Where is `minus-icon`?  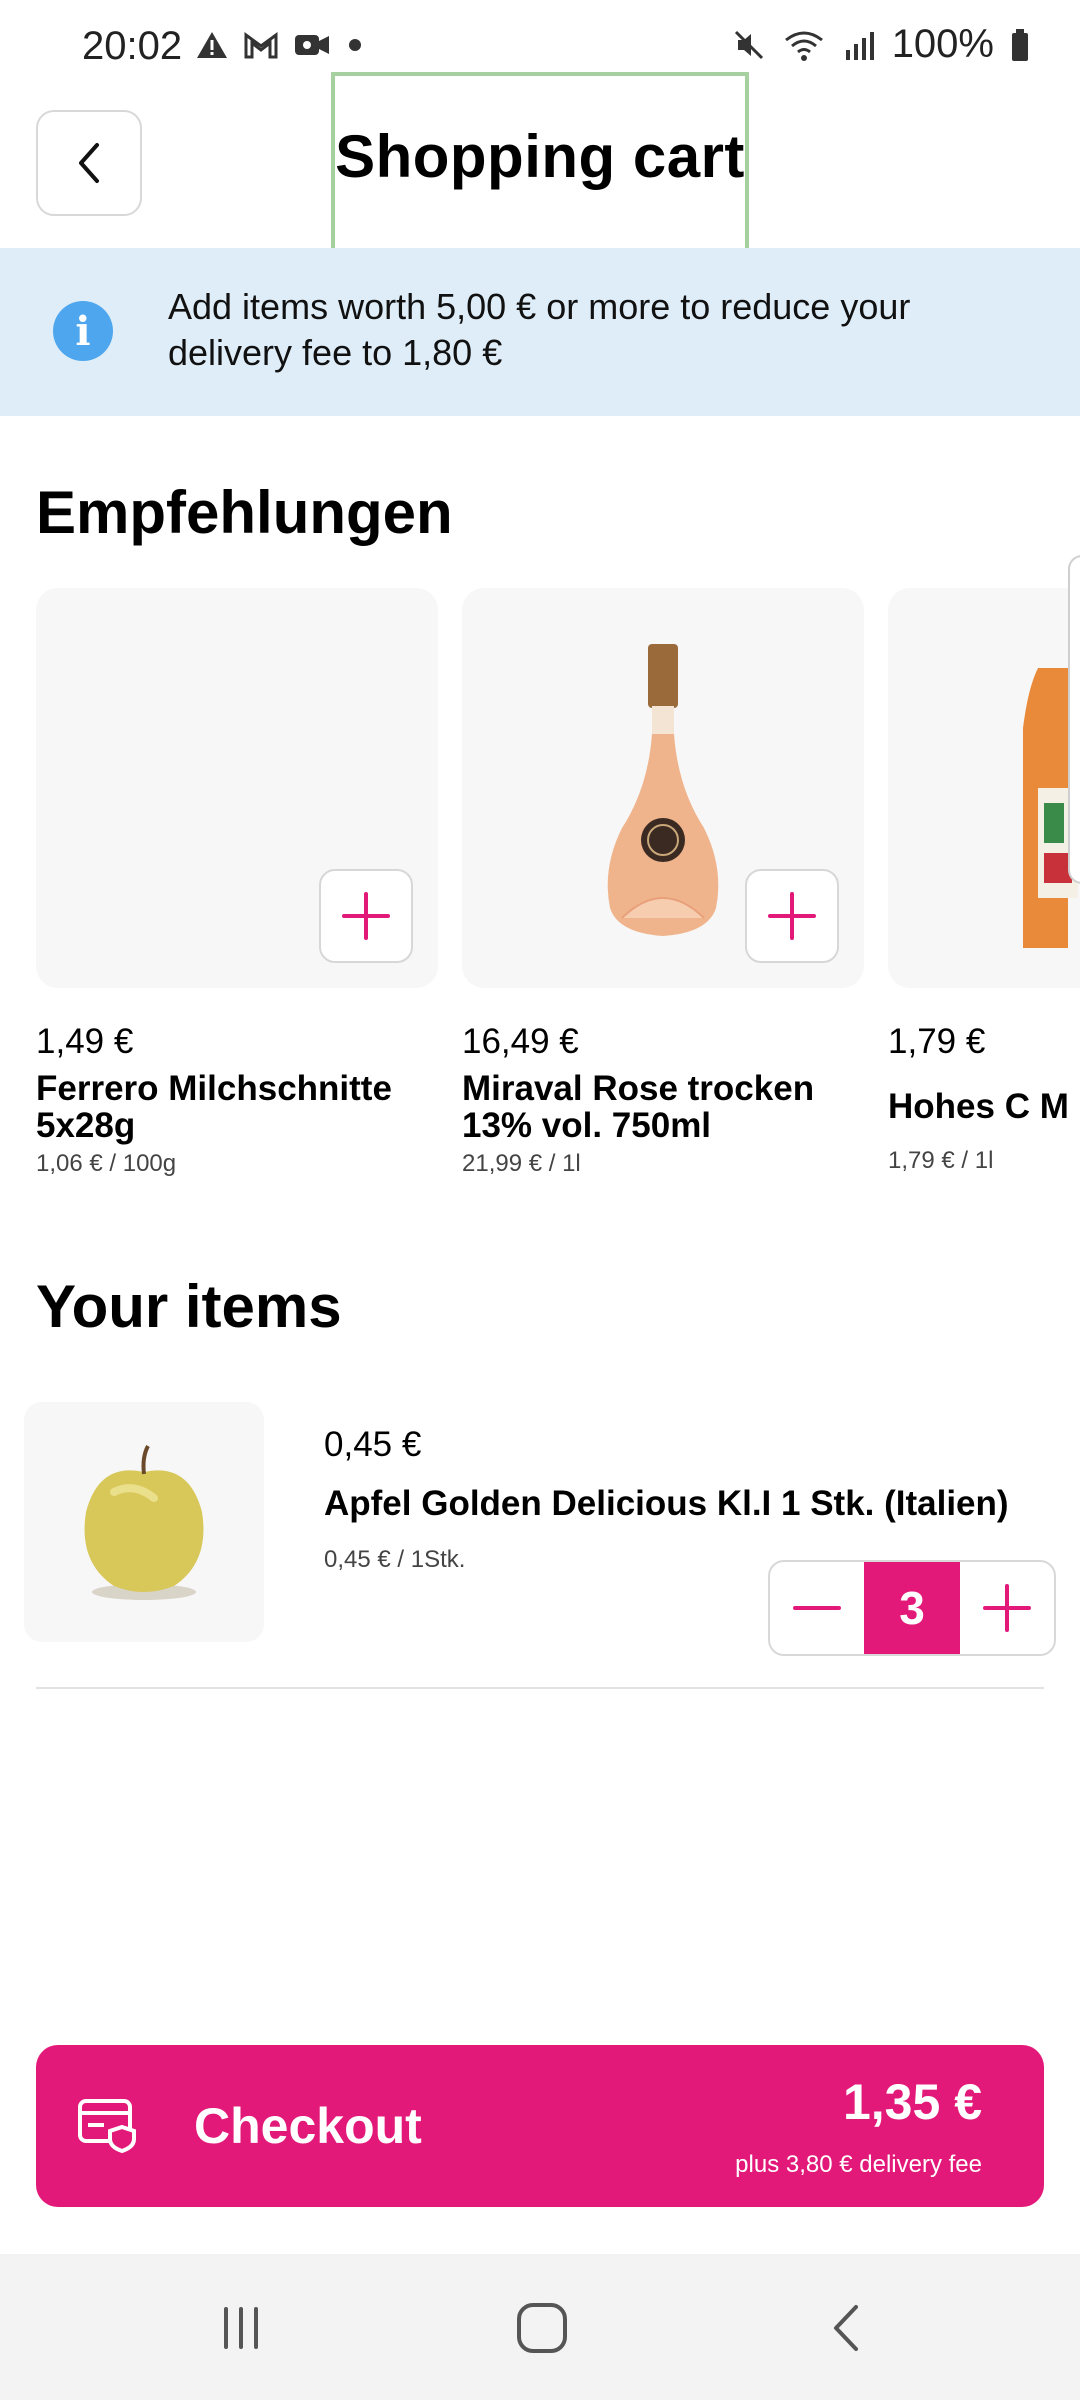 minus-icon is located at coordinates (817, 1608).